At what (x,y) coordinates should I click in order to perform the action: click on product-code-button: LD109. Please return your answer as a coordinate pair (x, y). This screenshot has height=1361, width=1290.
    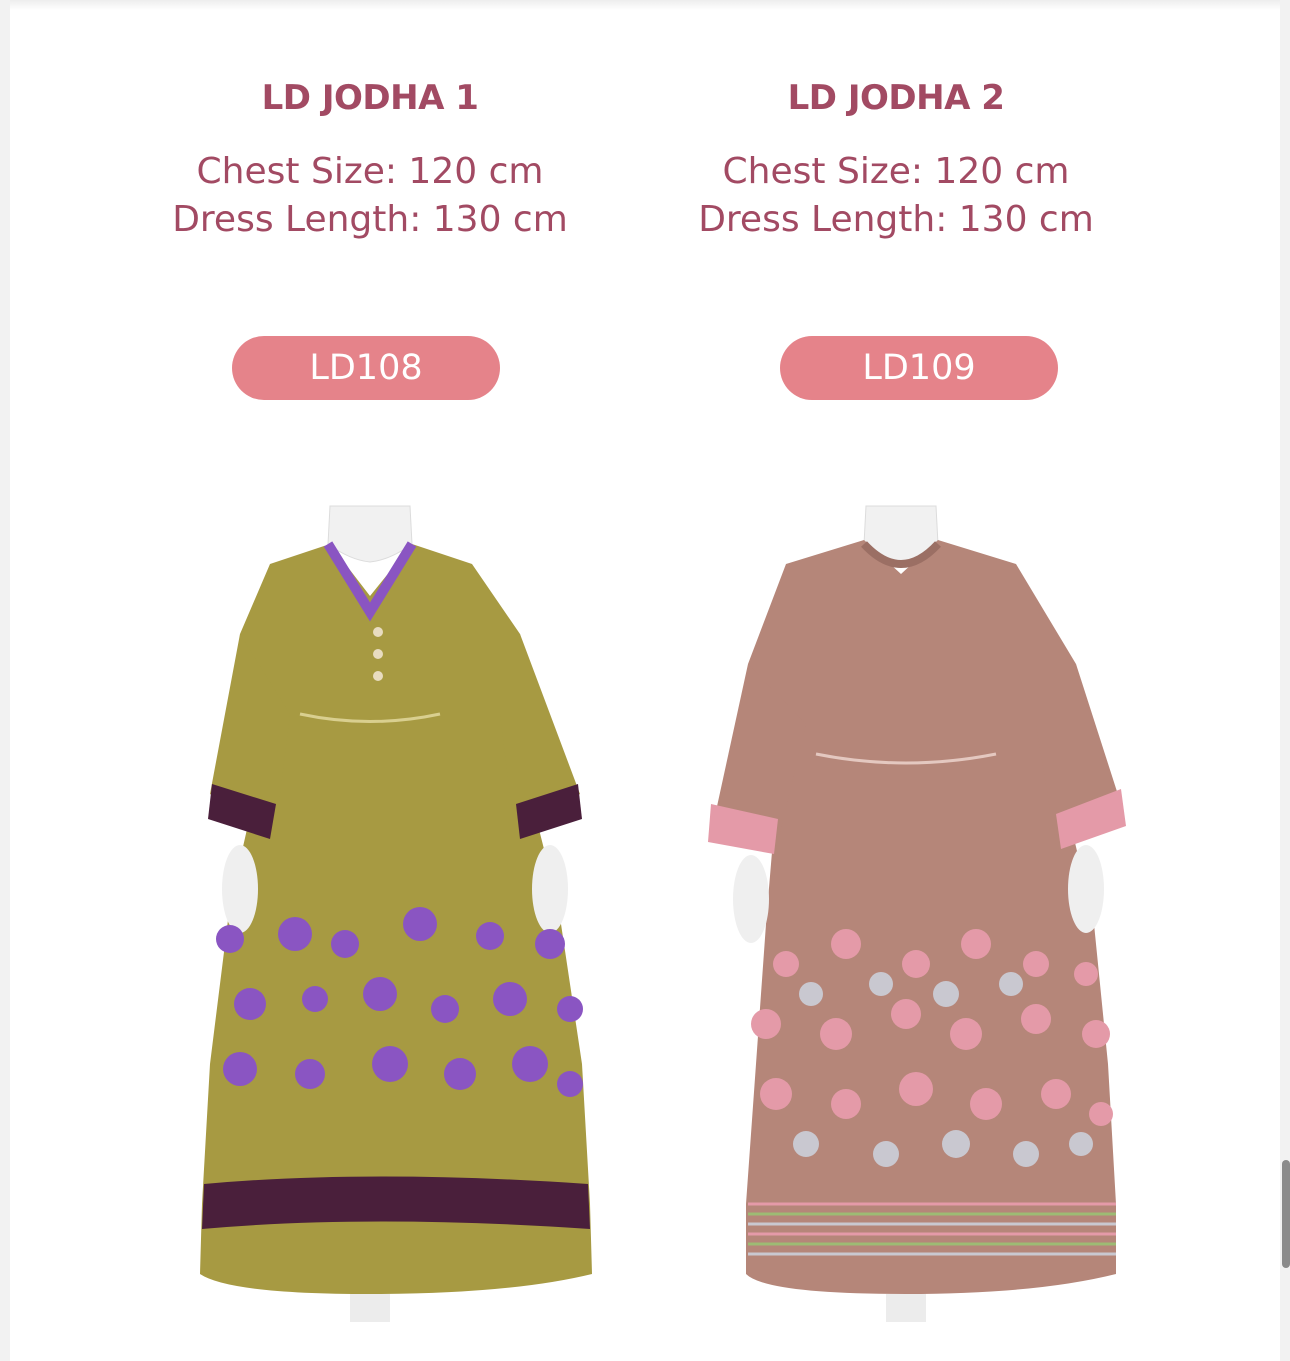
    Looking at the image, I should click on (919, 368).